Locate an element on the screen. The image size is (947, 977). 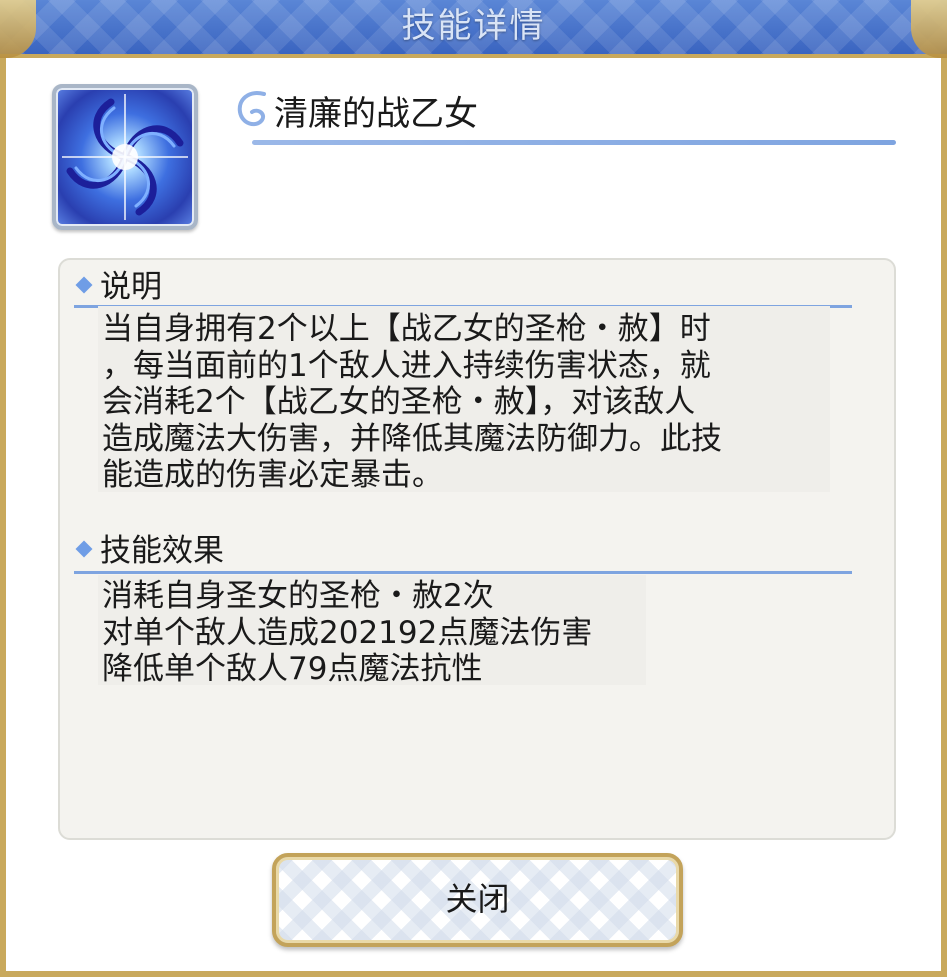
title-bar: 技能详情 is located at coordinates (473, 29).